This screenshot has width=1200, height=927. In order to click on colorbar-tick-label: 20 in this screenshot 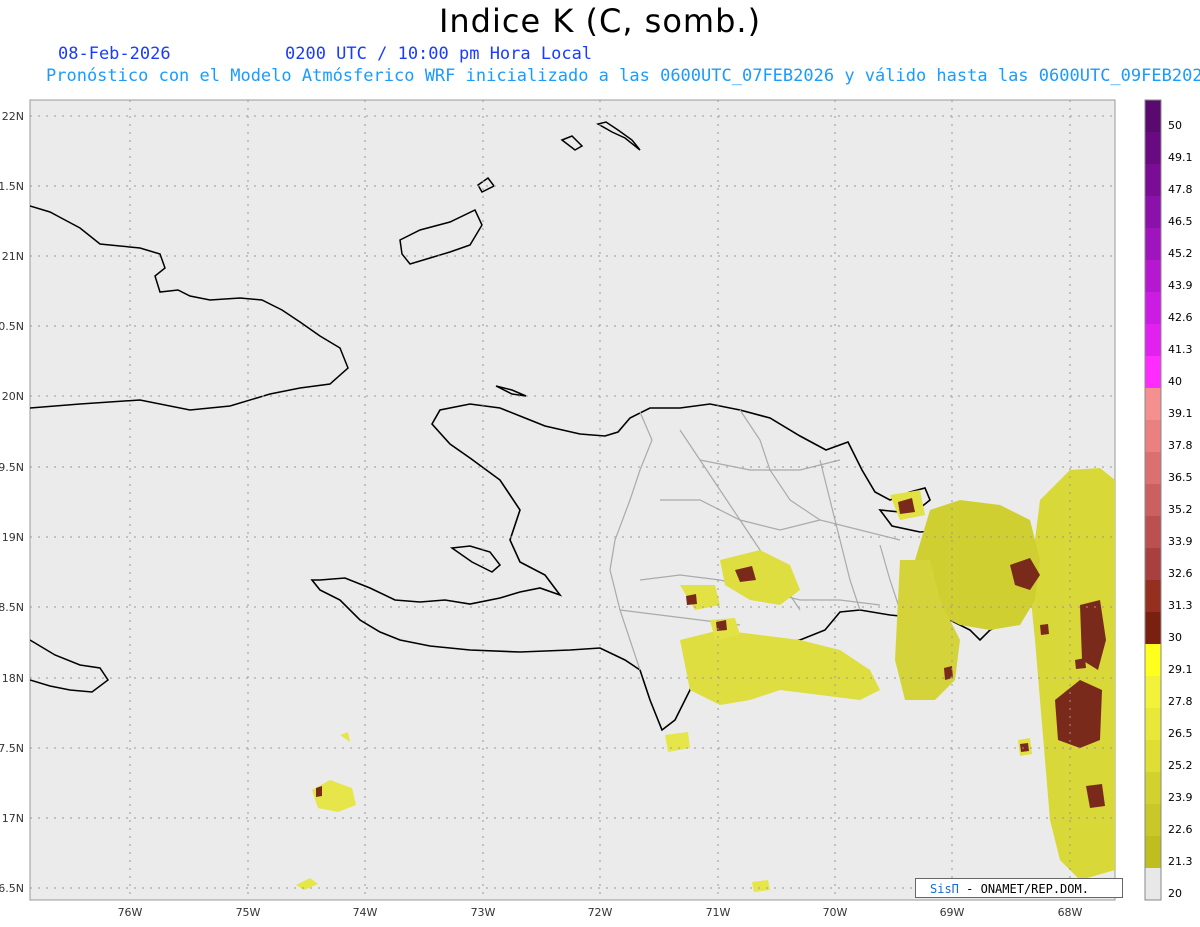, I will do `click(1175, 893)`.